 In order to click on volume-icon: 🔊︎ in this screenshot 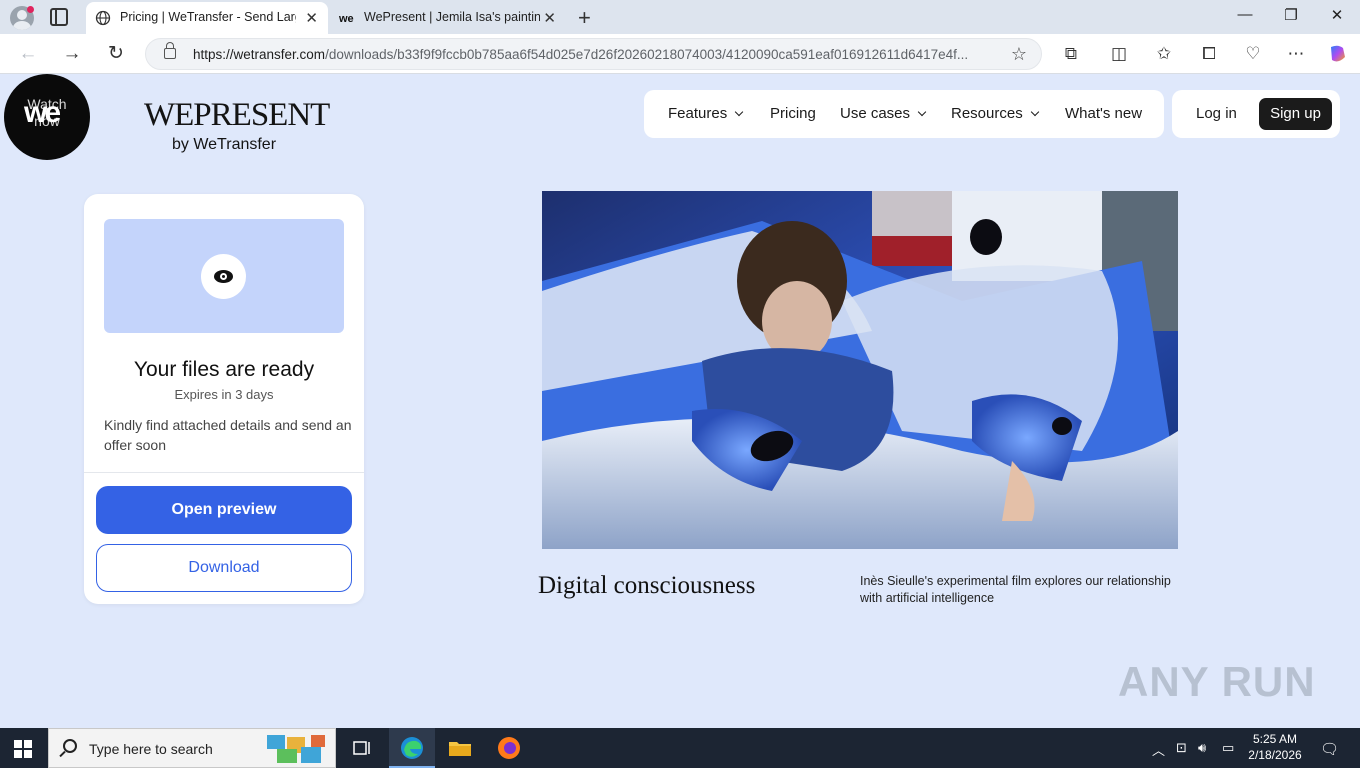, I will do `click(1202, 748)`.